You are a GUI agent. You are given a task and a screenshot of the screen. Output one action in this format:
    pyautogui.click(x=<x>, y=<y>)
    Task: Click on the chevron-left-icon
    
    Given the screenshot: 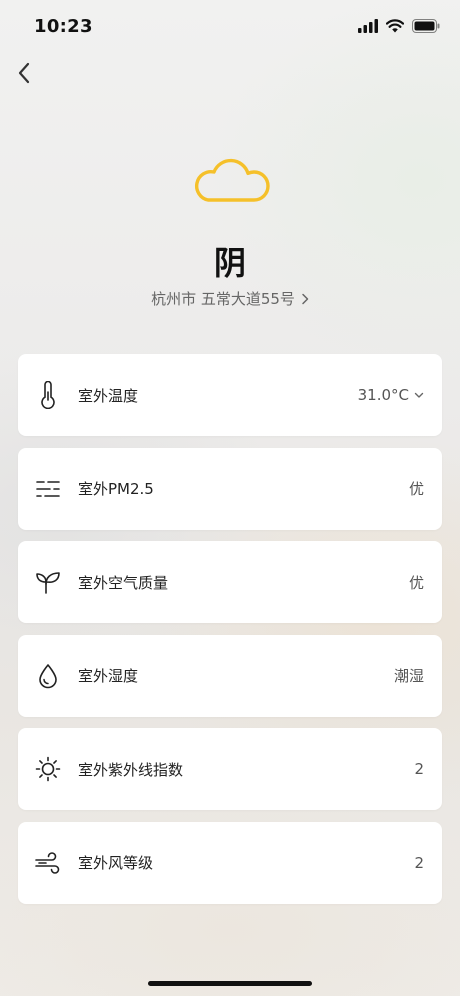 What is the action you would take?
    pyautogui.click(x=24, y=73)
    